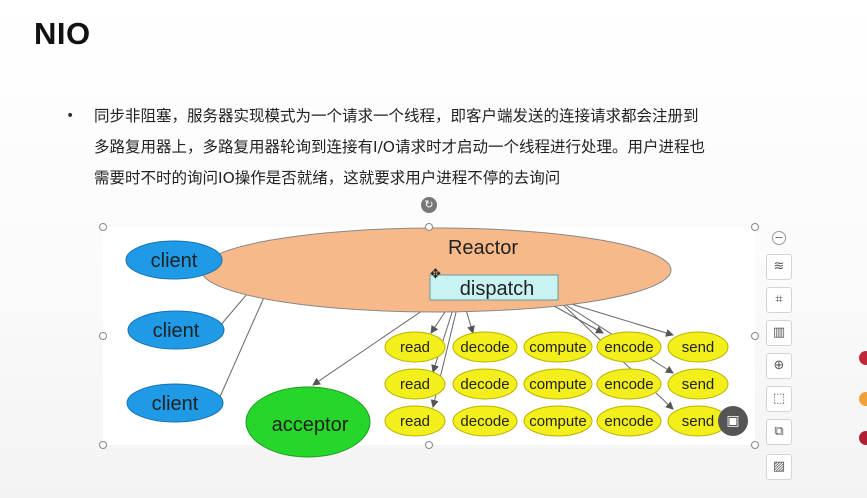  Describe the element at coordinates (103, 336) in the screenshot. I see `resize-handle-ml` at that location.